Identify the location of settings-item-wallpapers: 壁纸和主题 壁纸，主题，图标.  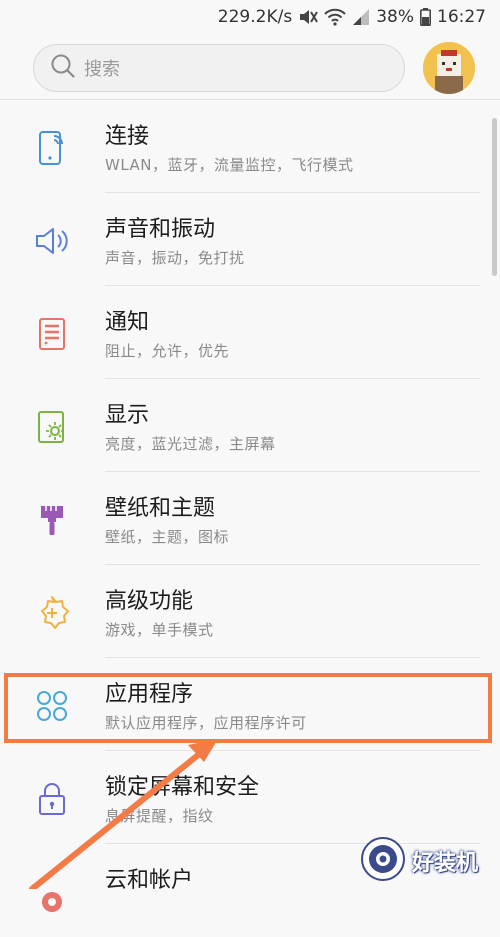
(250, 518).